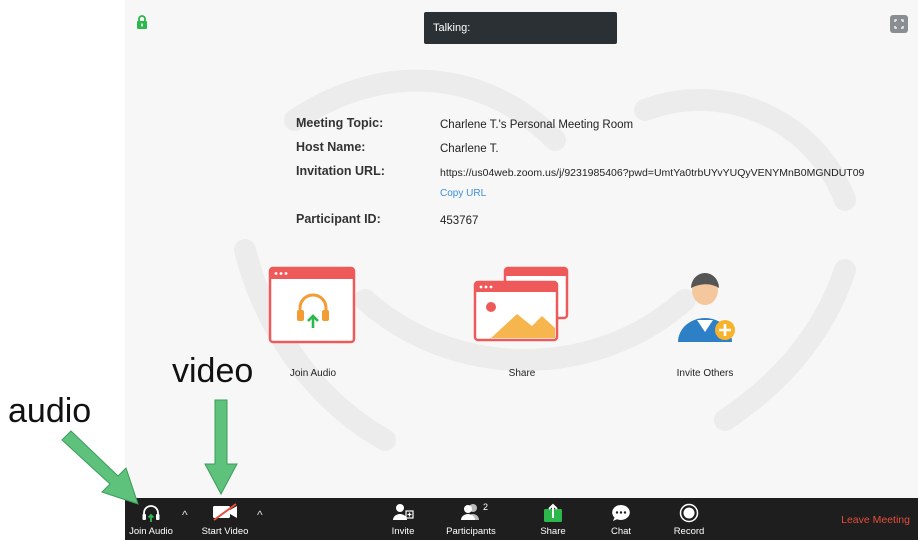  Describe the element at coordinates (553, 512) in the screenshot. I see `share-screen-icon` at that location.